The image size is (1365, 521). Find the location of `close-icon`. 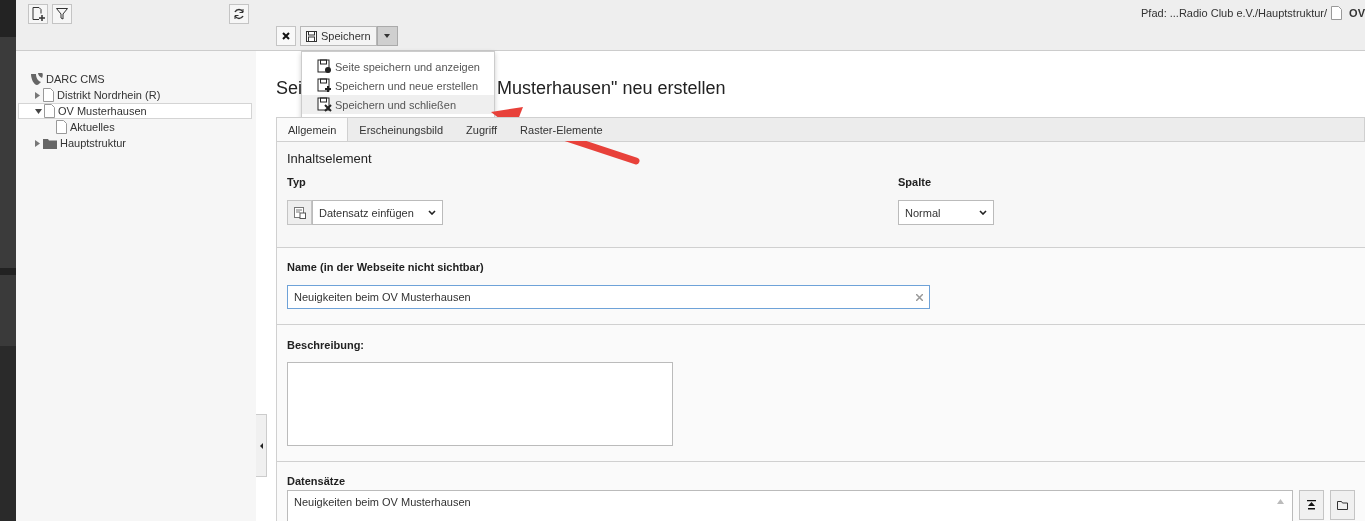

close-icon is located at coordinates (286, 36).